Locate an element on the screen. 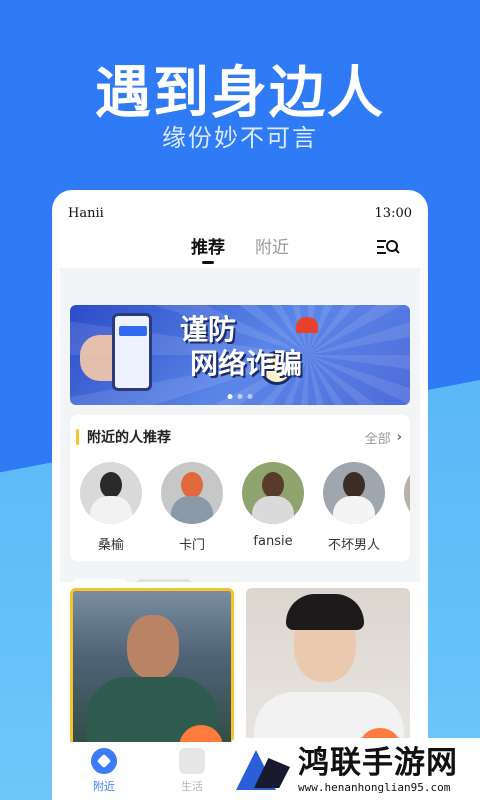  tabbar-label: 生活 is located at coordinates (192, 786).